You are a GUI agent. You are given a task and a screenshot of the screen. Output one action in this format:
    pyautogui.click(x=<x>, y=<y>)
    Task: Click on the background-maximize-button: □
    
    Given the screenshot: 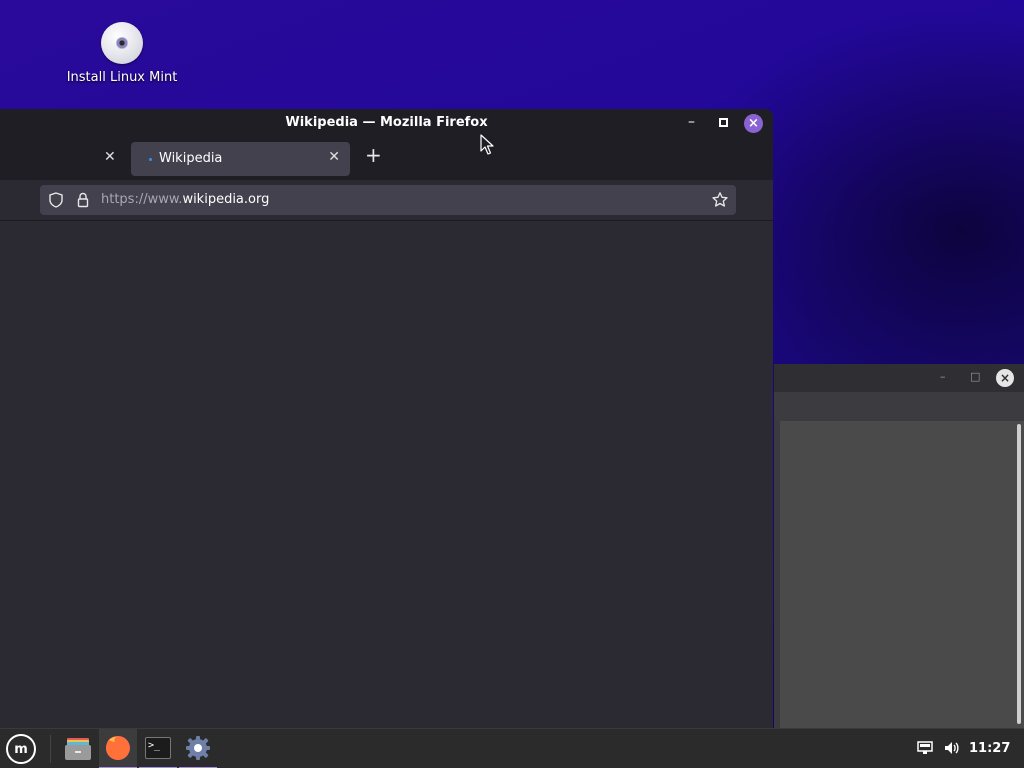 What is the action you would take?
    pyautogui.click(x=975, y=376)
    